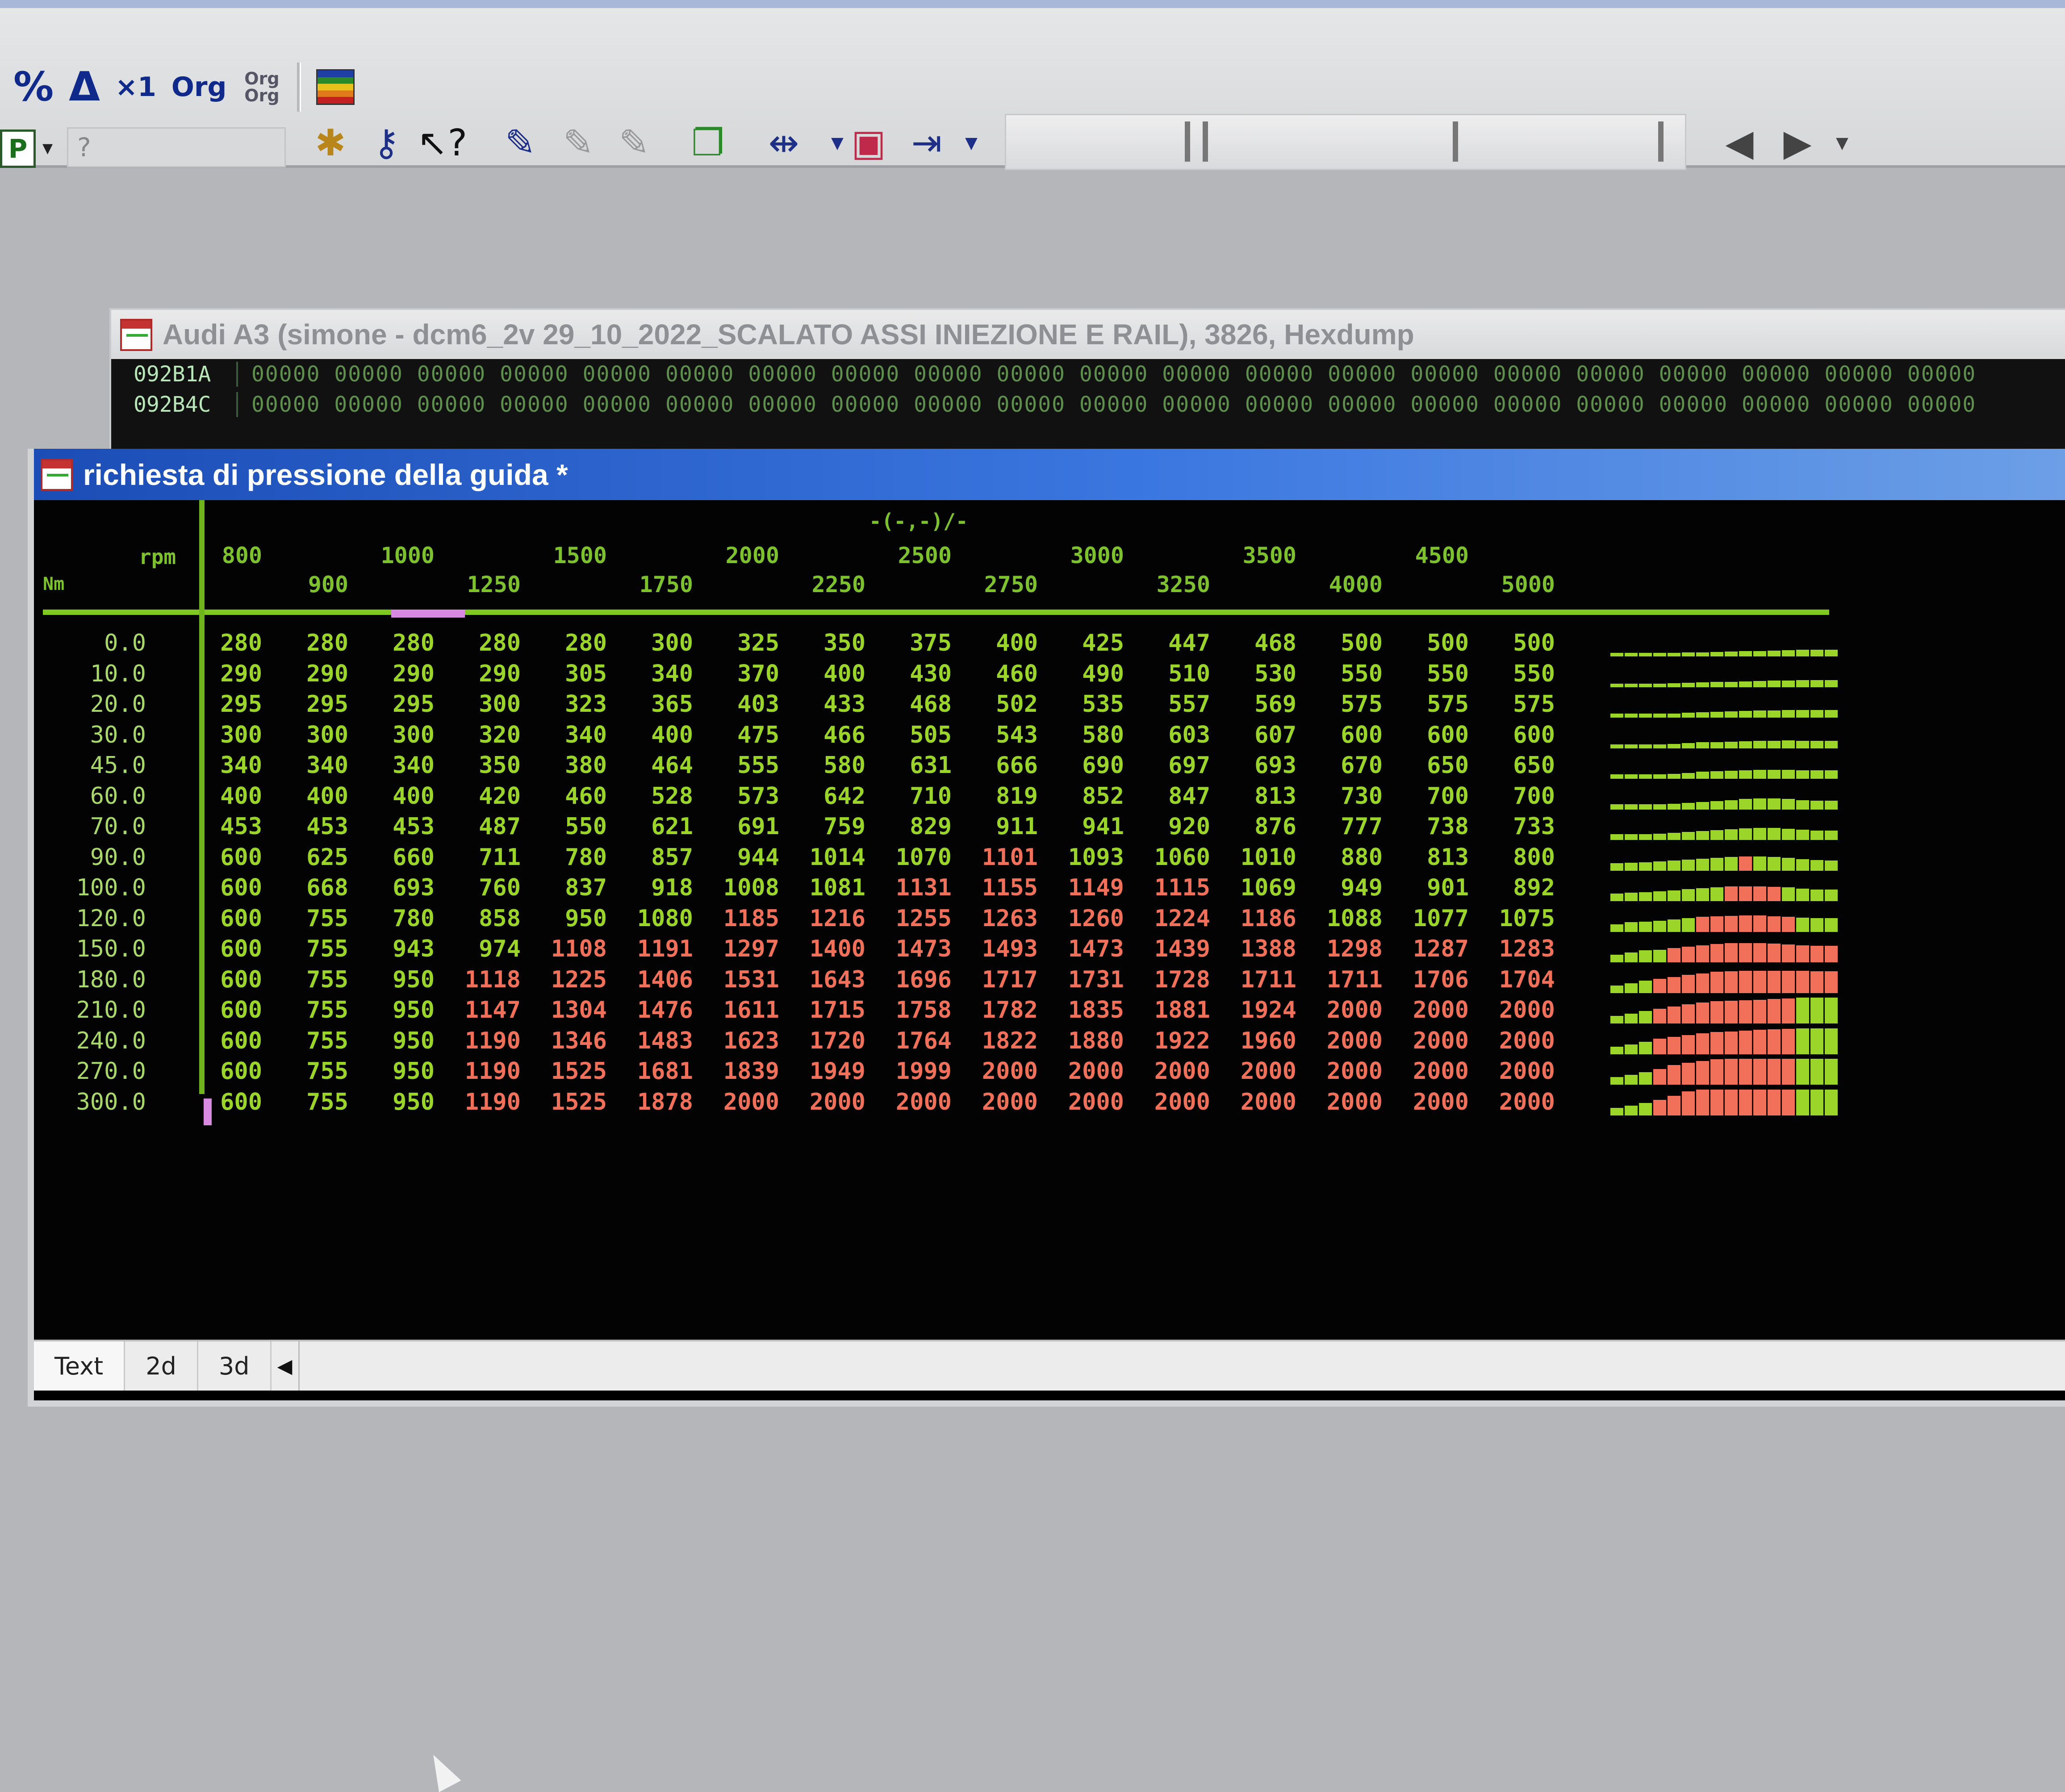 Image resolution: width=2065 pixels, height=1792 pixels. Describe the element at coordinates (1189, 797) in the screenshot. I see `map-cell: 847` at that location.